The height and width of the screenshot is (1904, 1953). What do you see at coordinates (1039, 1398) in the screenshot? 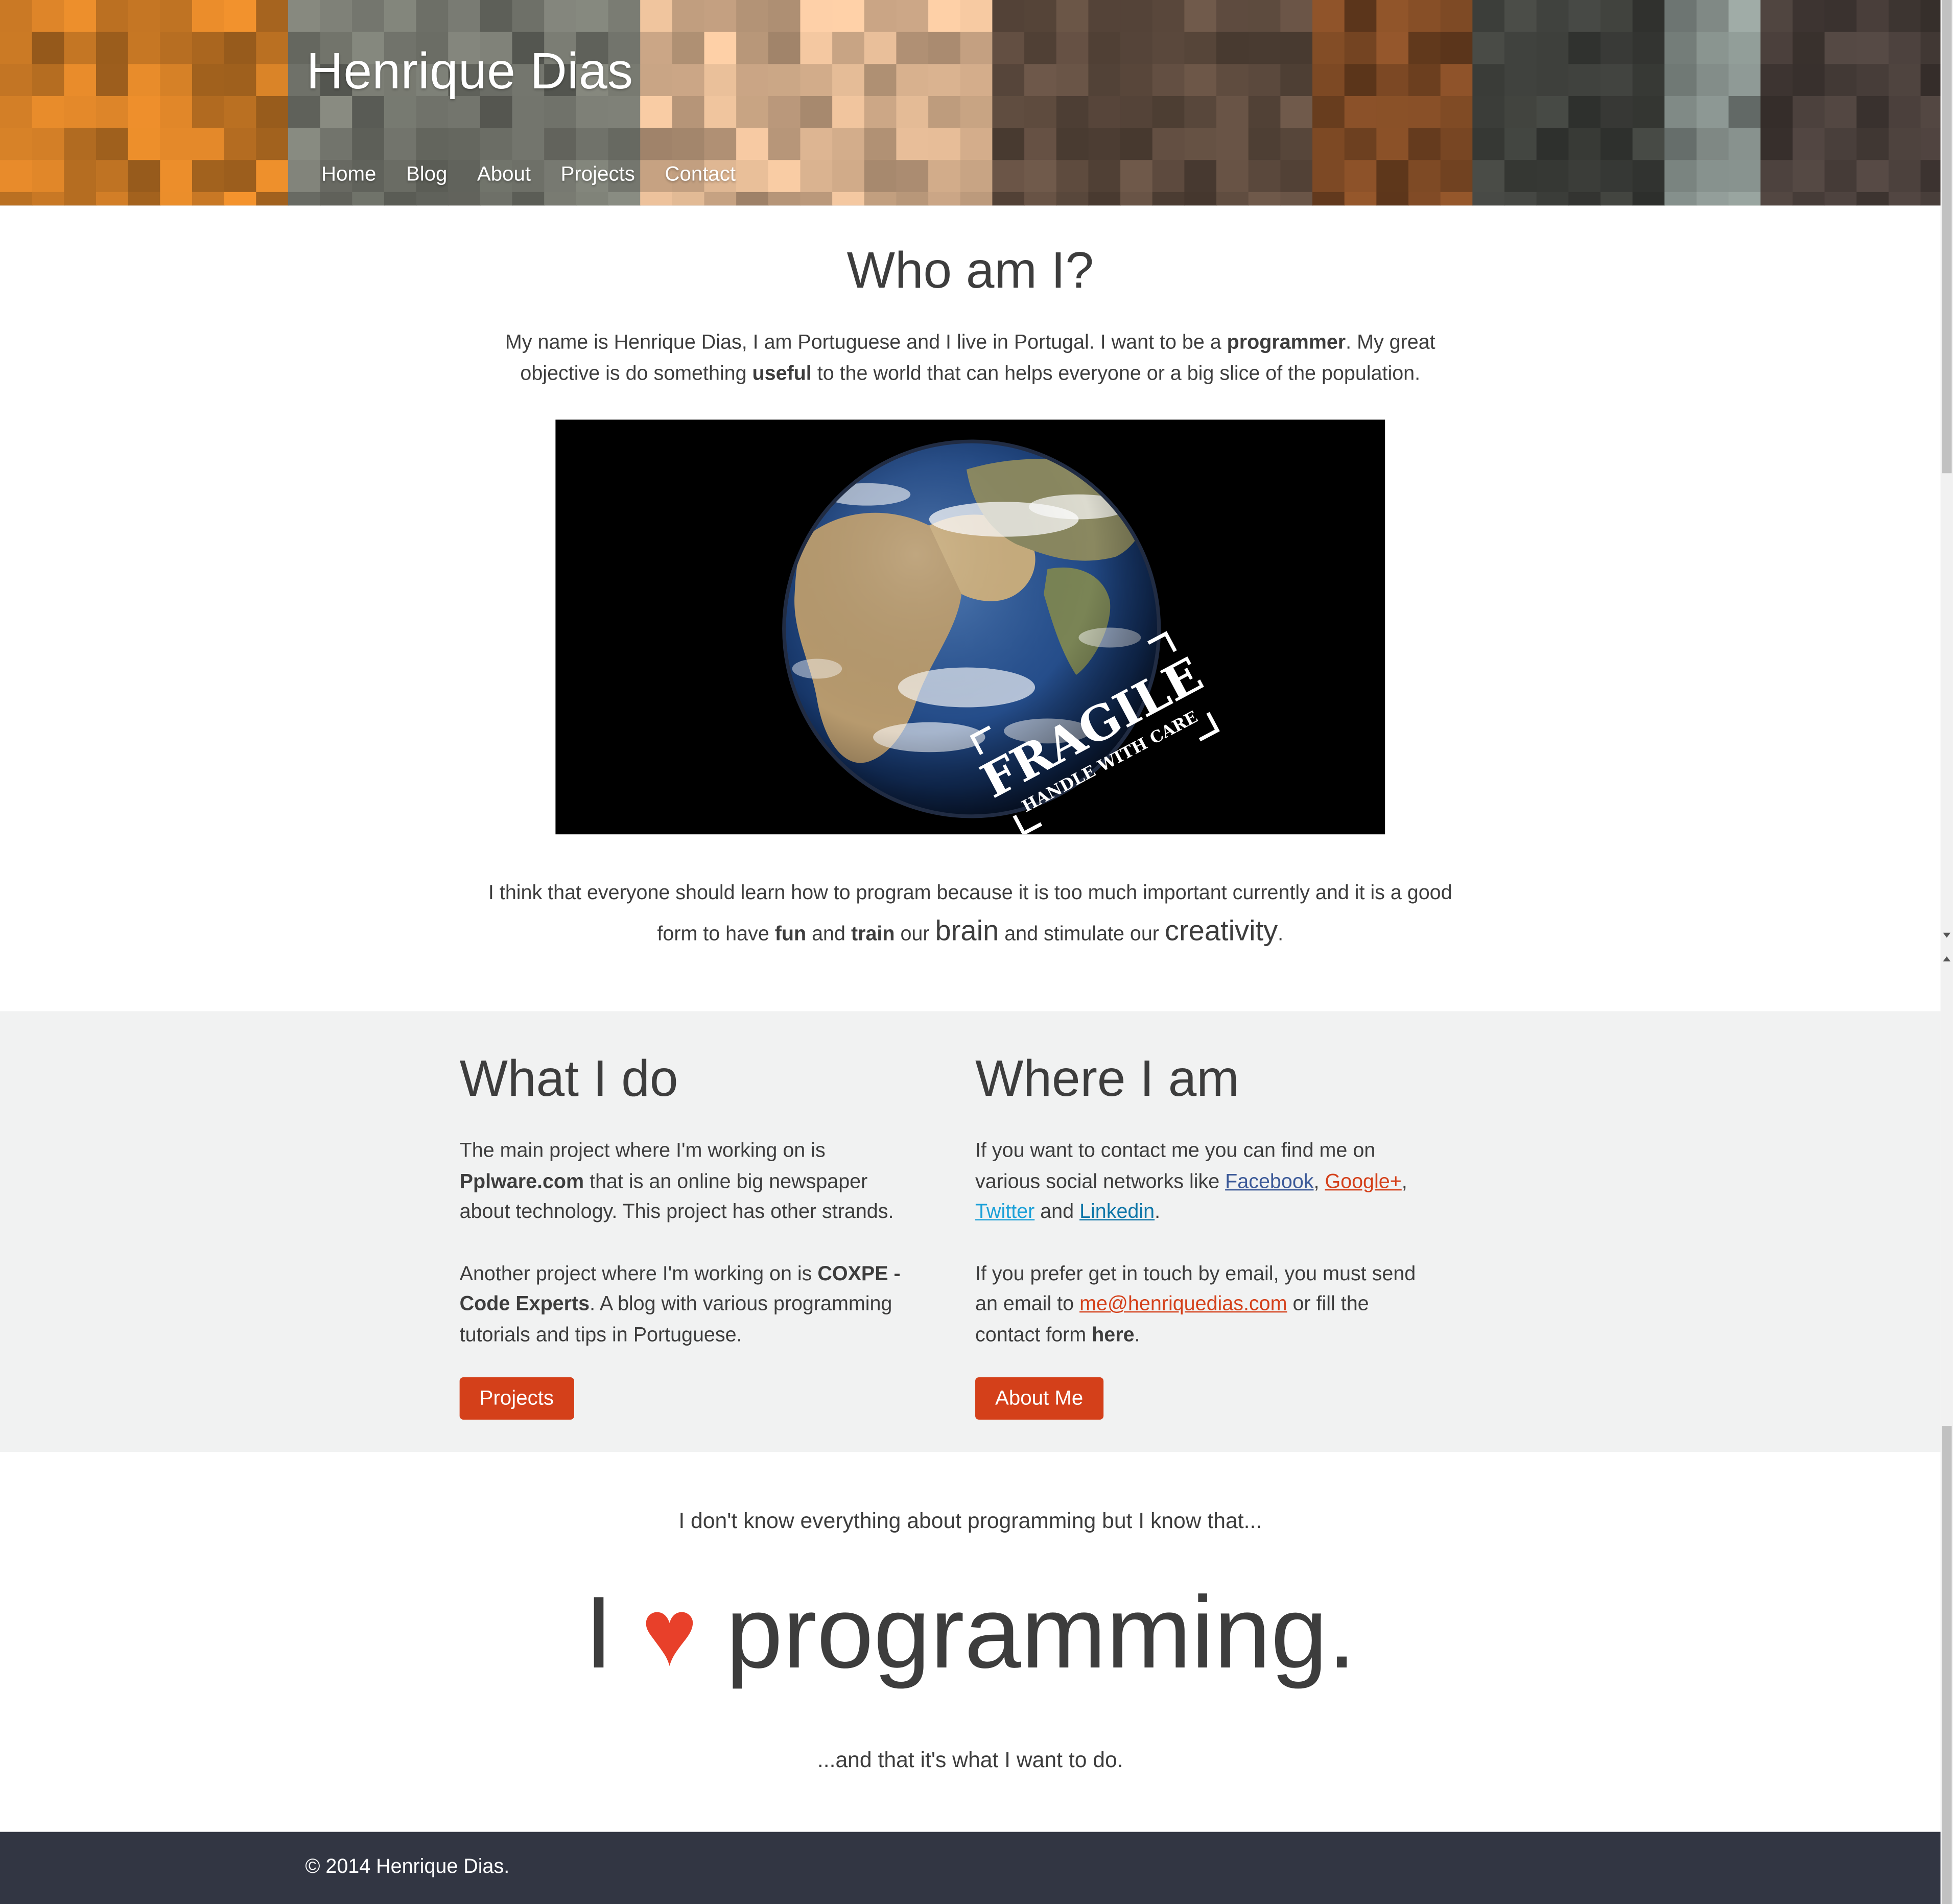
I see `about-me-button: About Me` at bounding box center [1039, 1398].